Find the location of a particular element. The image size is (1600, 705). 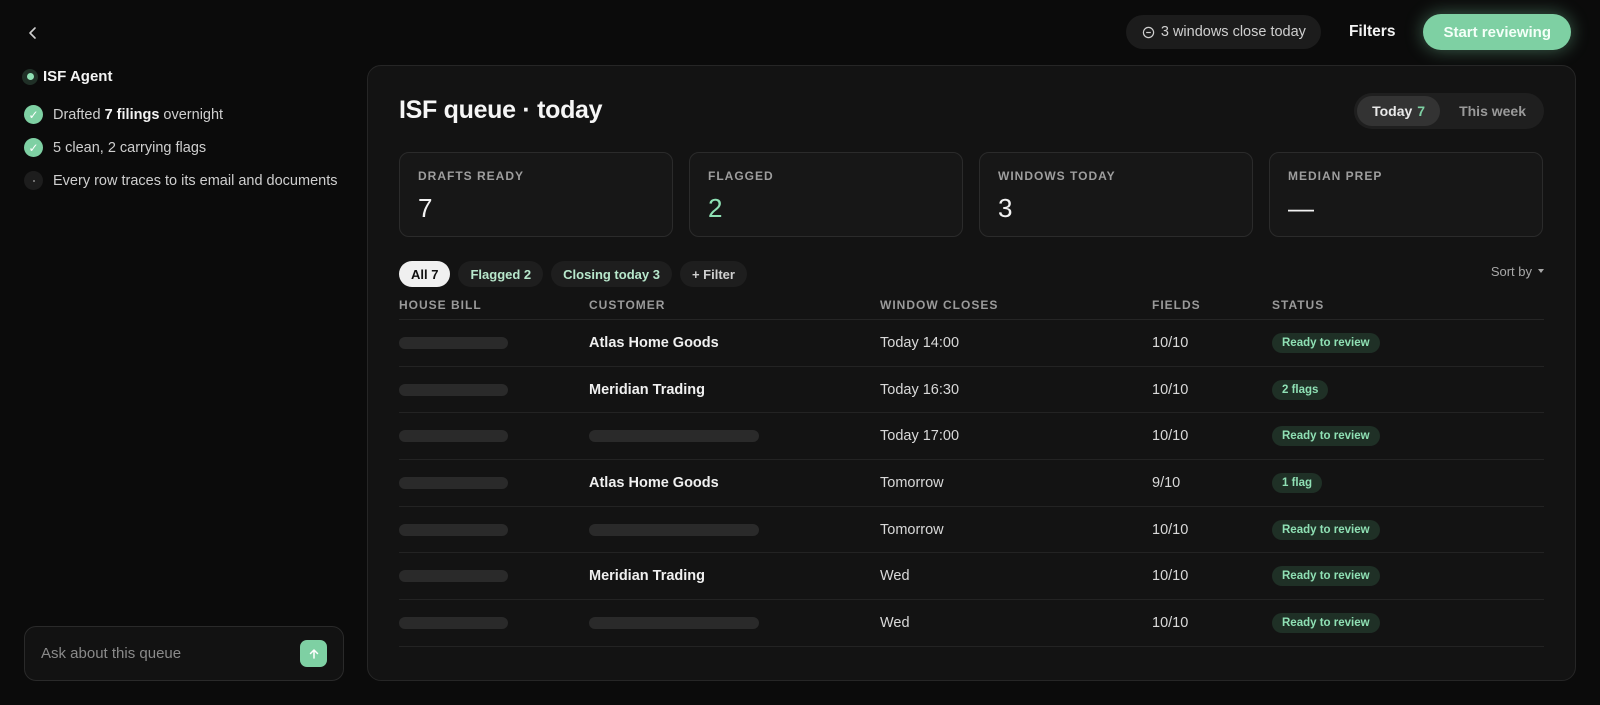

filters-button: Filters is located at coordinates (1372, 32).